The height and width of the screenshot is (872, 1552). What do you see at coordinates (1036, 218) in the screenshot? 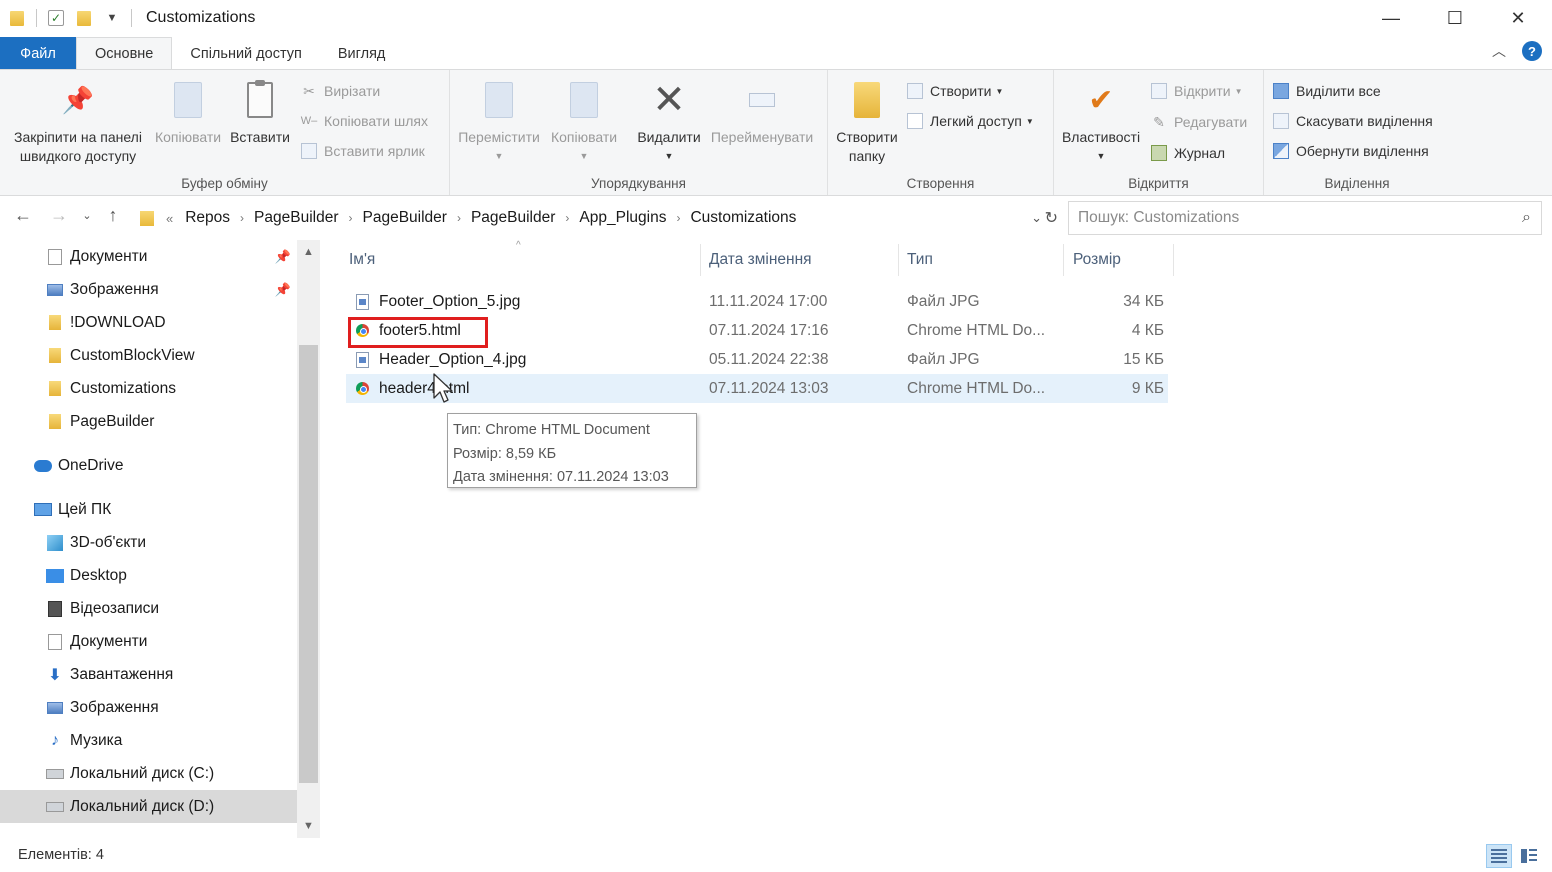
I see `address-dropdown-chevron-icon: ⌄` at bounding box center [1036, 218].